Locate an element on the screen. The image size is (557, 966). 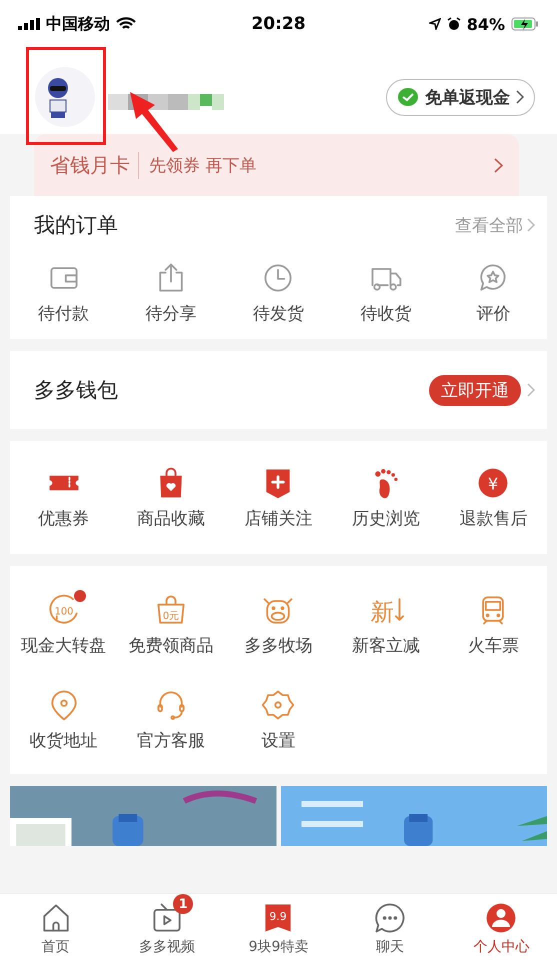
order-status-button: 待发货 is located at coordinates (278, 296).